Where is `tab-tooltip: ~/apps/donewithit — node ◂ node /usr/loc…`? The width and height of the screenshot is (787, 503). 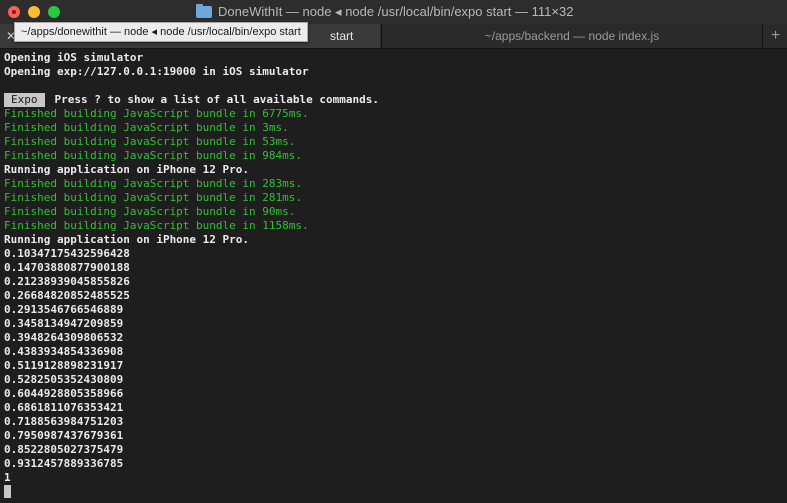
tab-tooltip: ~/apps/donewithit — node ◂ node /usr/loc… is located at coordinates (161, 32).